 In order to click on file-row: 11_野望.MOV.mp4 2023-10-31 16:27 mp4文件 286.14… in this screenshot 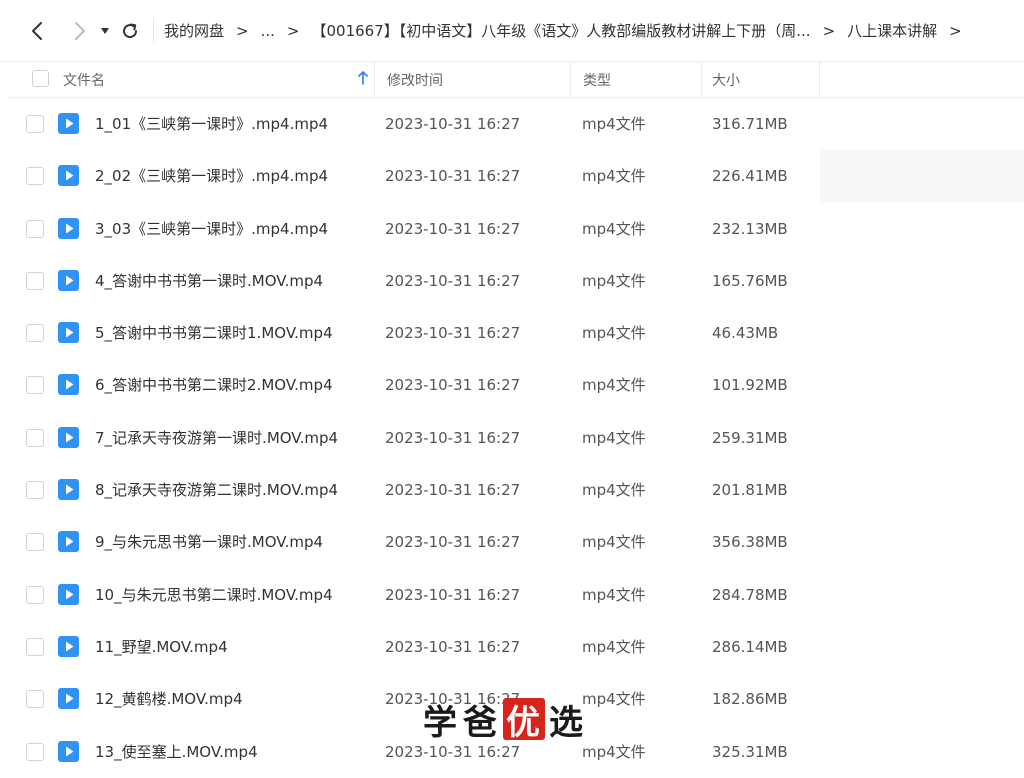, I will do `click(516, 647)`.